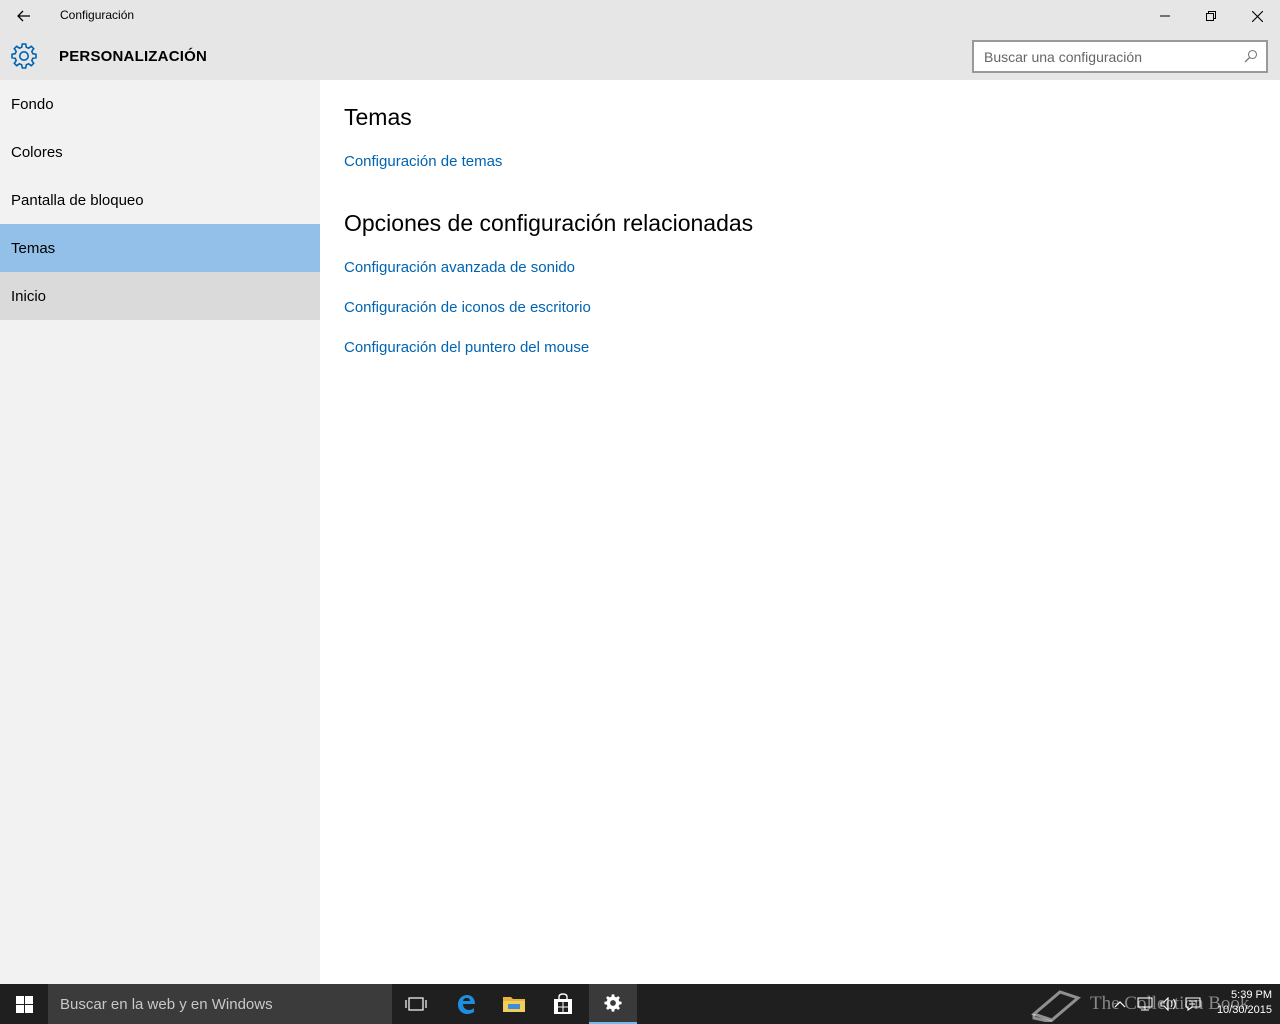 This screenshot has height=1024, width=1280. I want to click on close-button, so click(1257, 16).